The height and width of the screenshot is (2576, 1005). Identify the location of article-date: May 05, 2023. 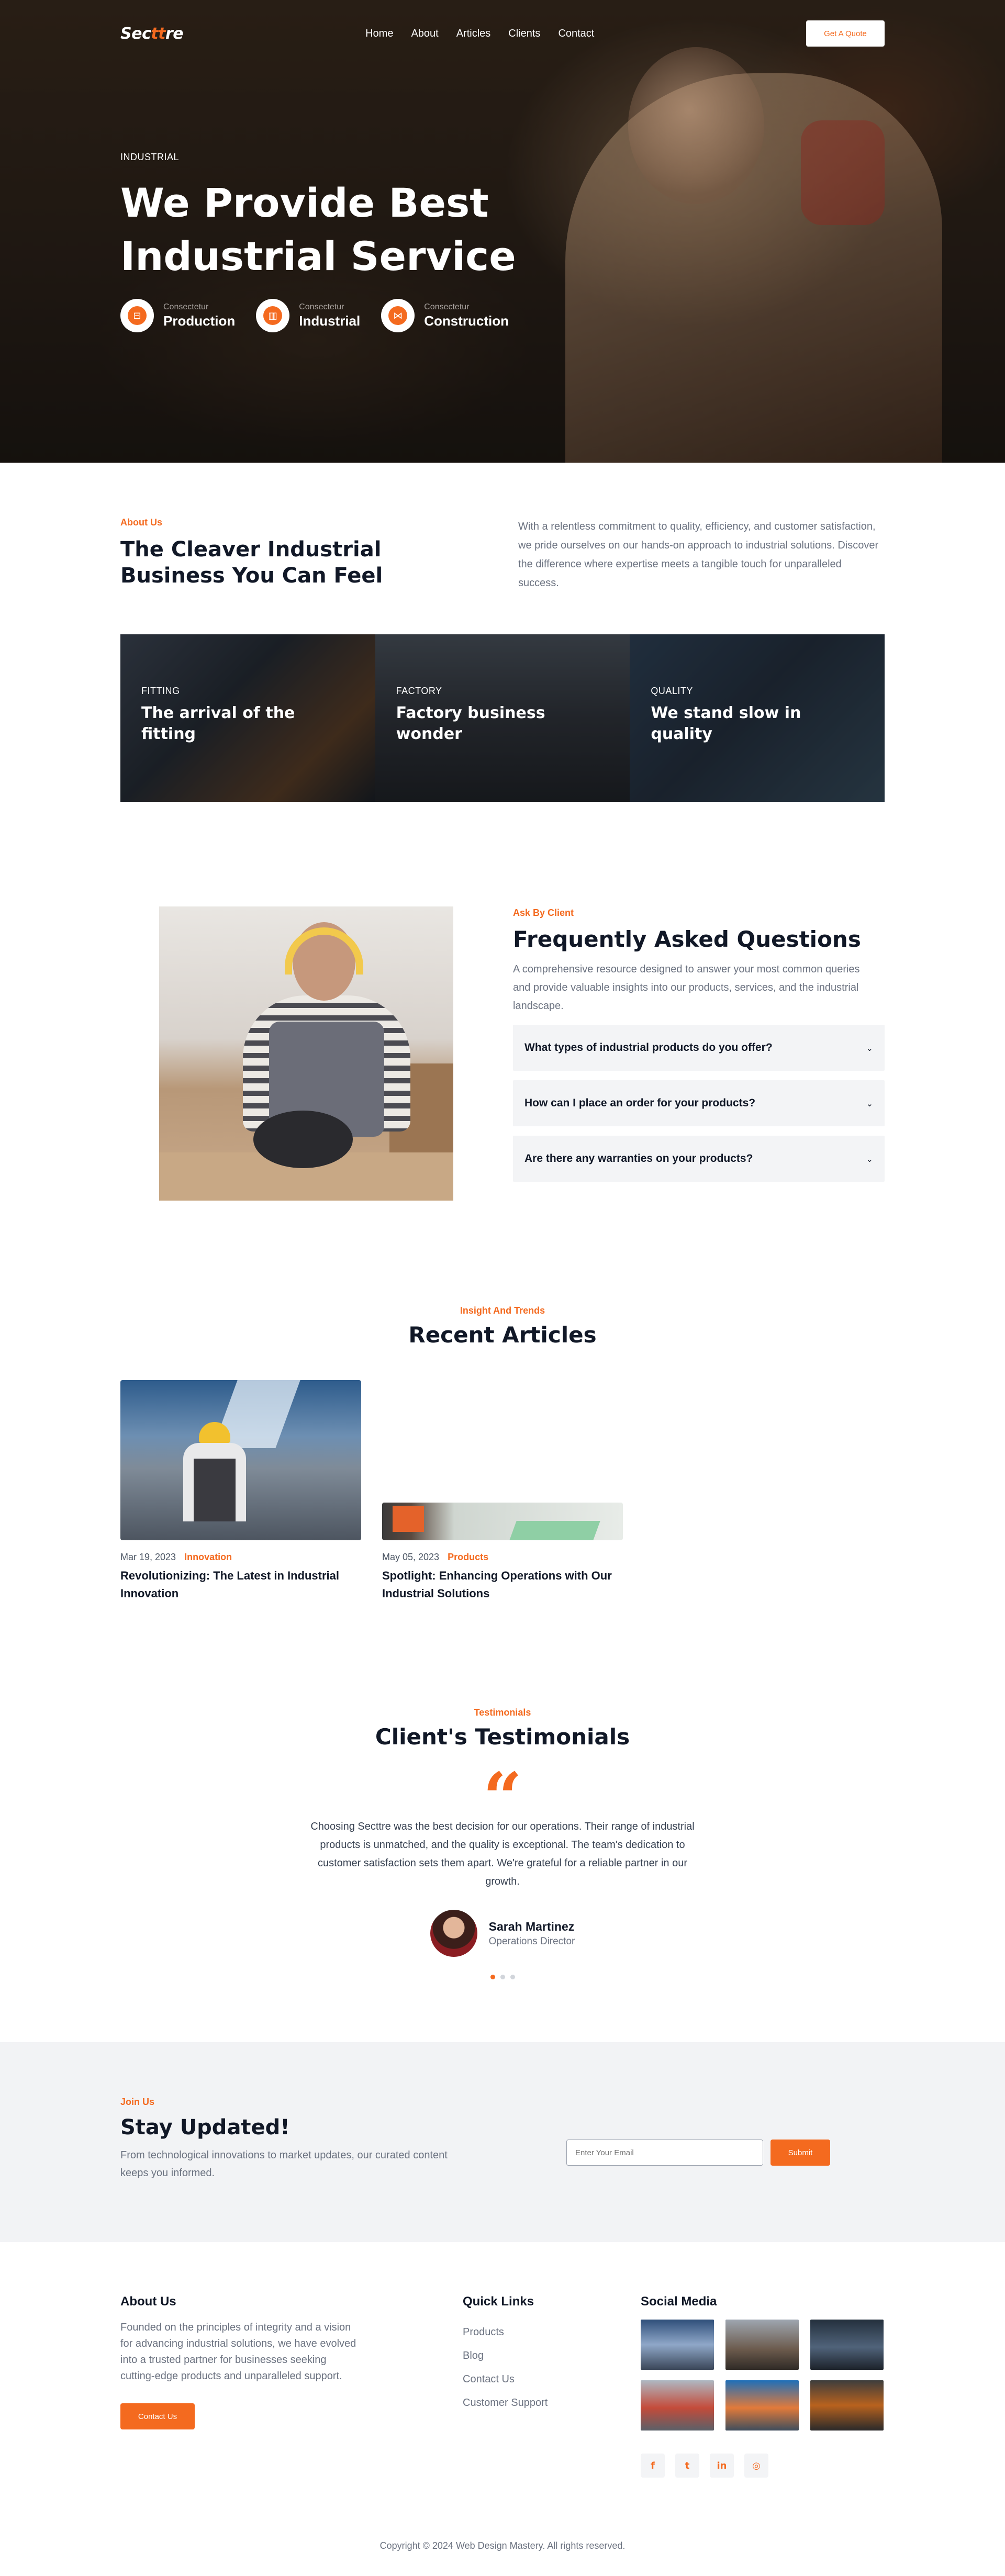
(411, 1557).